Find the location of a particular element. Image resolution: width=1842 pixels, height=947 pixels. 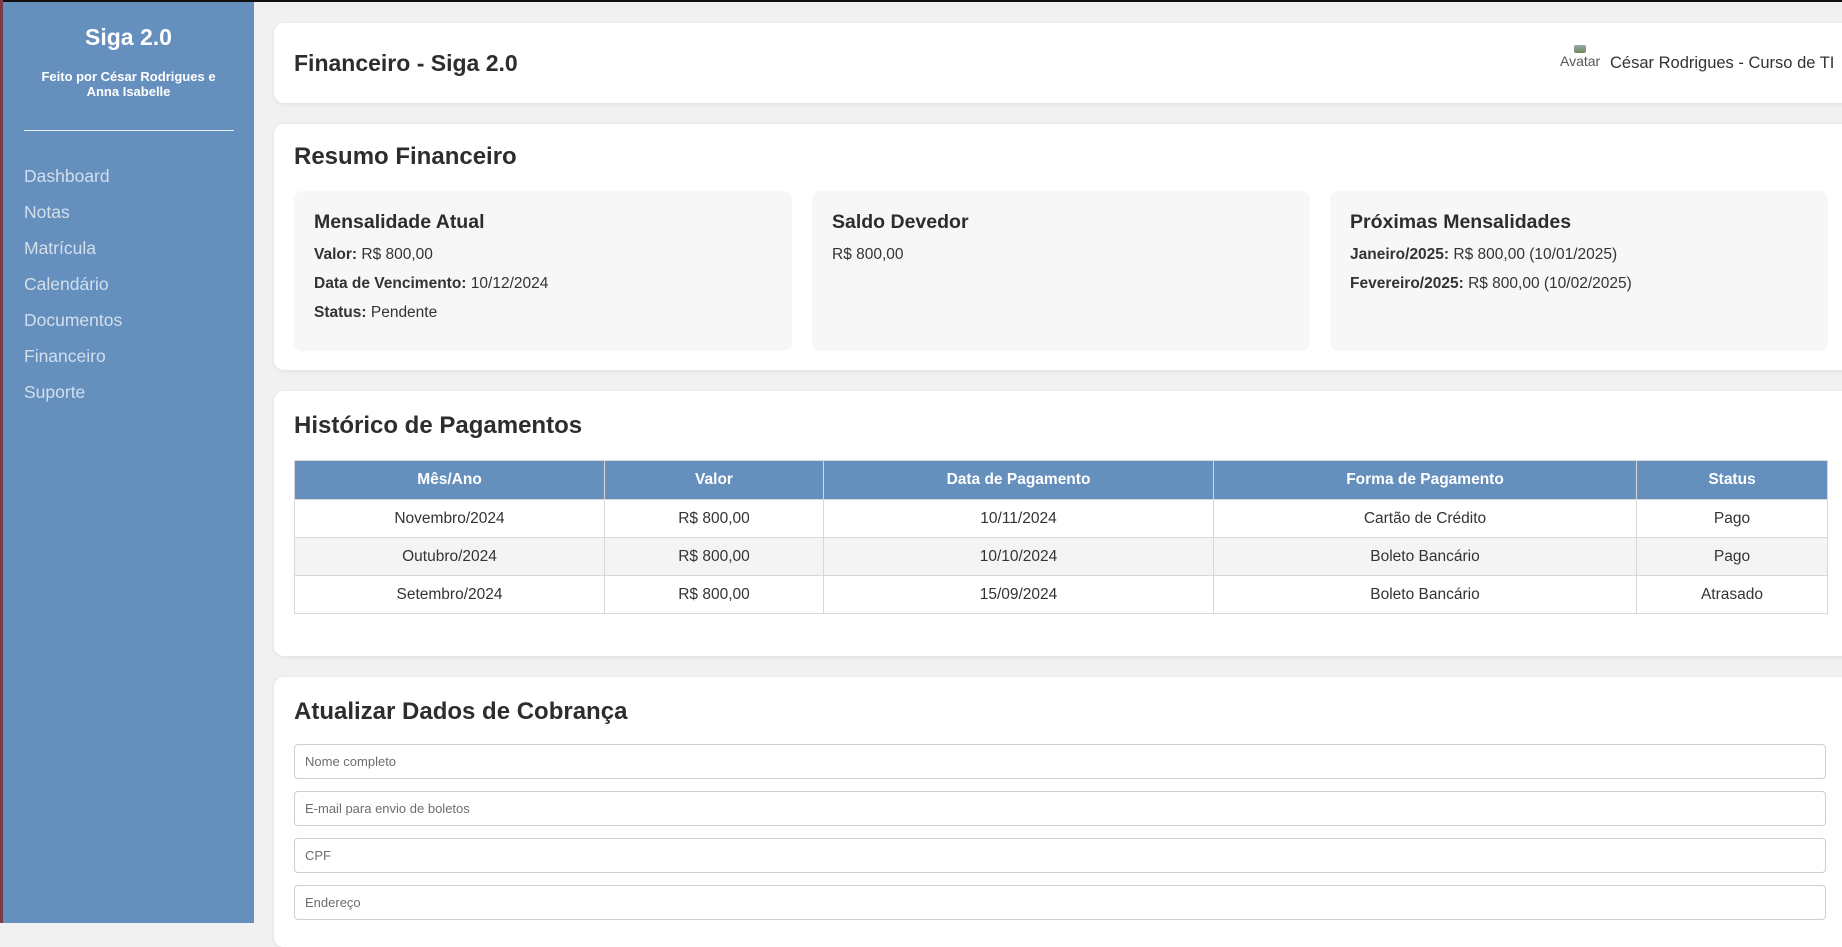

full-name-input is located at coordinates (1060, 761).